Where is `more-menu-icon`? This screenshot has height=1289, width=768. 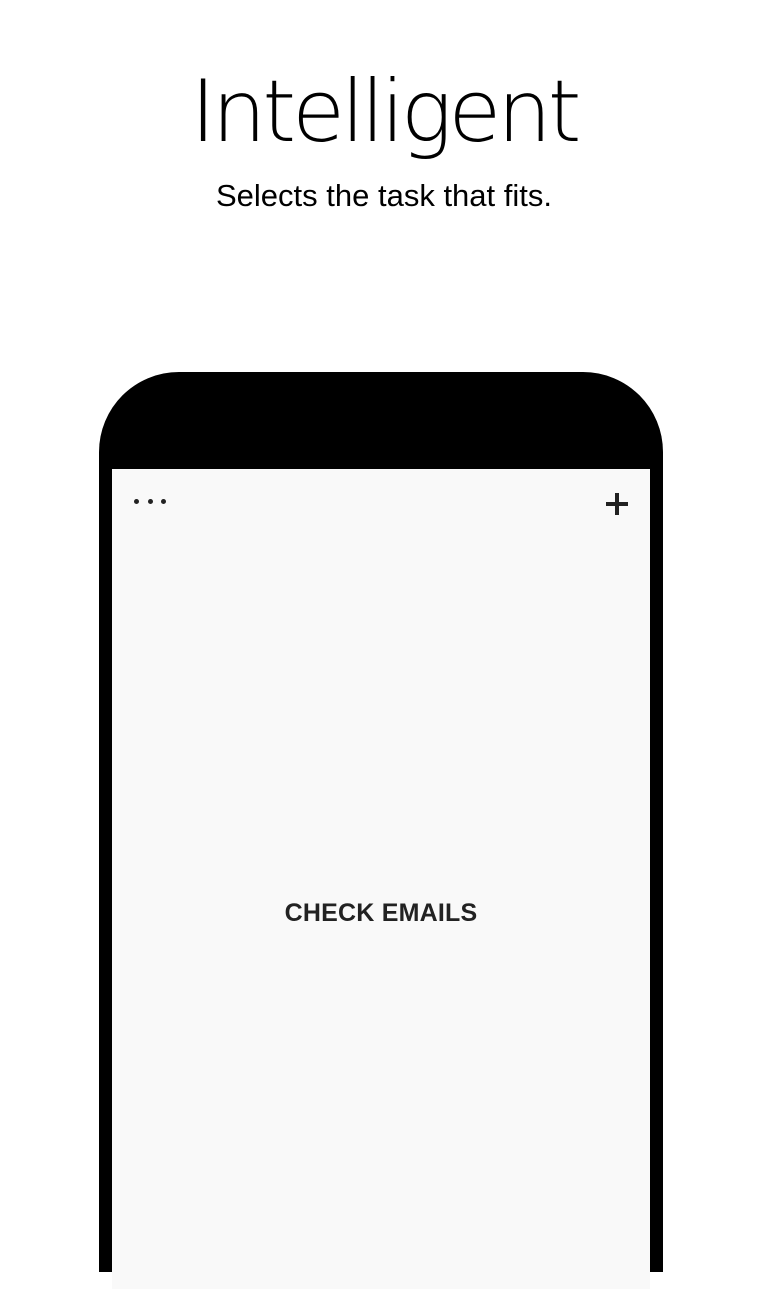
more-menu-icon is located at coordinates (150, 501).